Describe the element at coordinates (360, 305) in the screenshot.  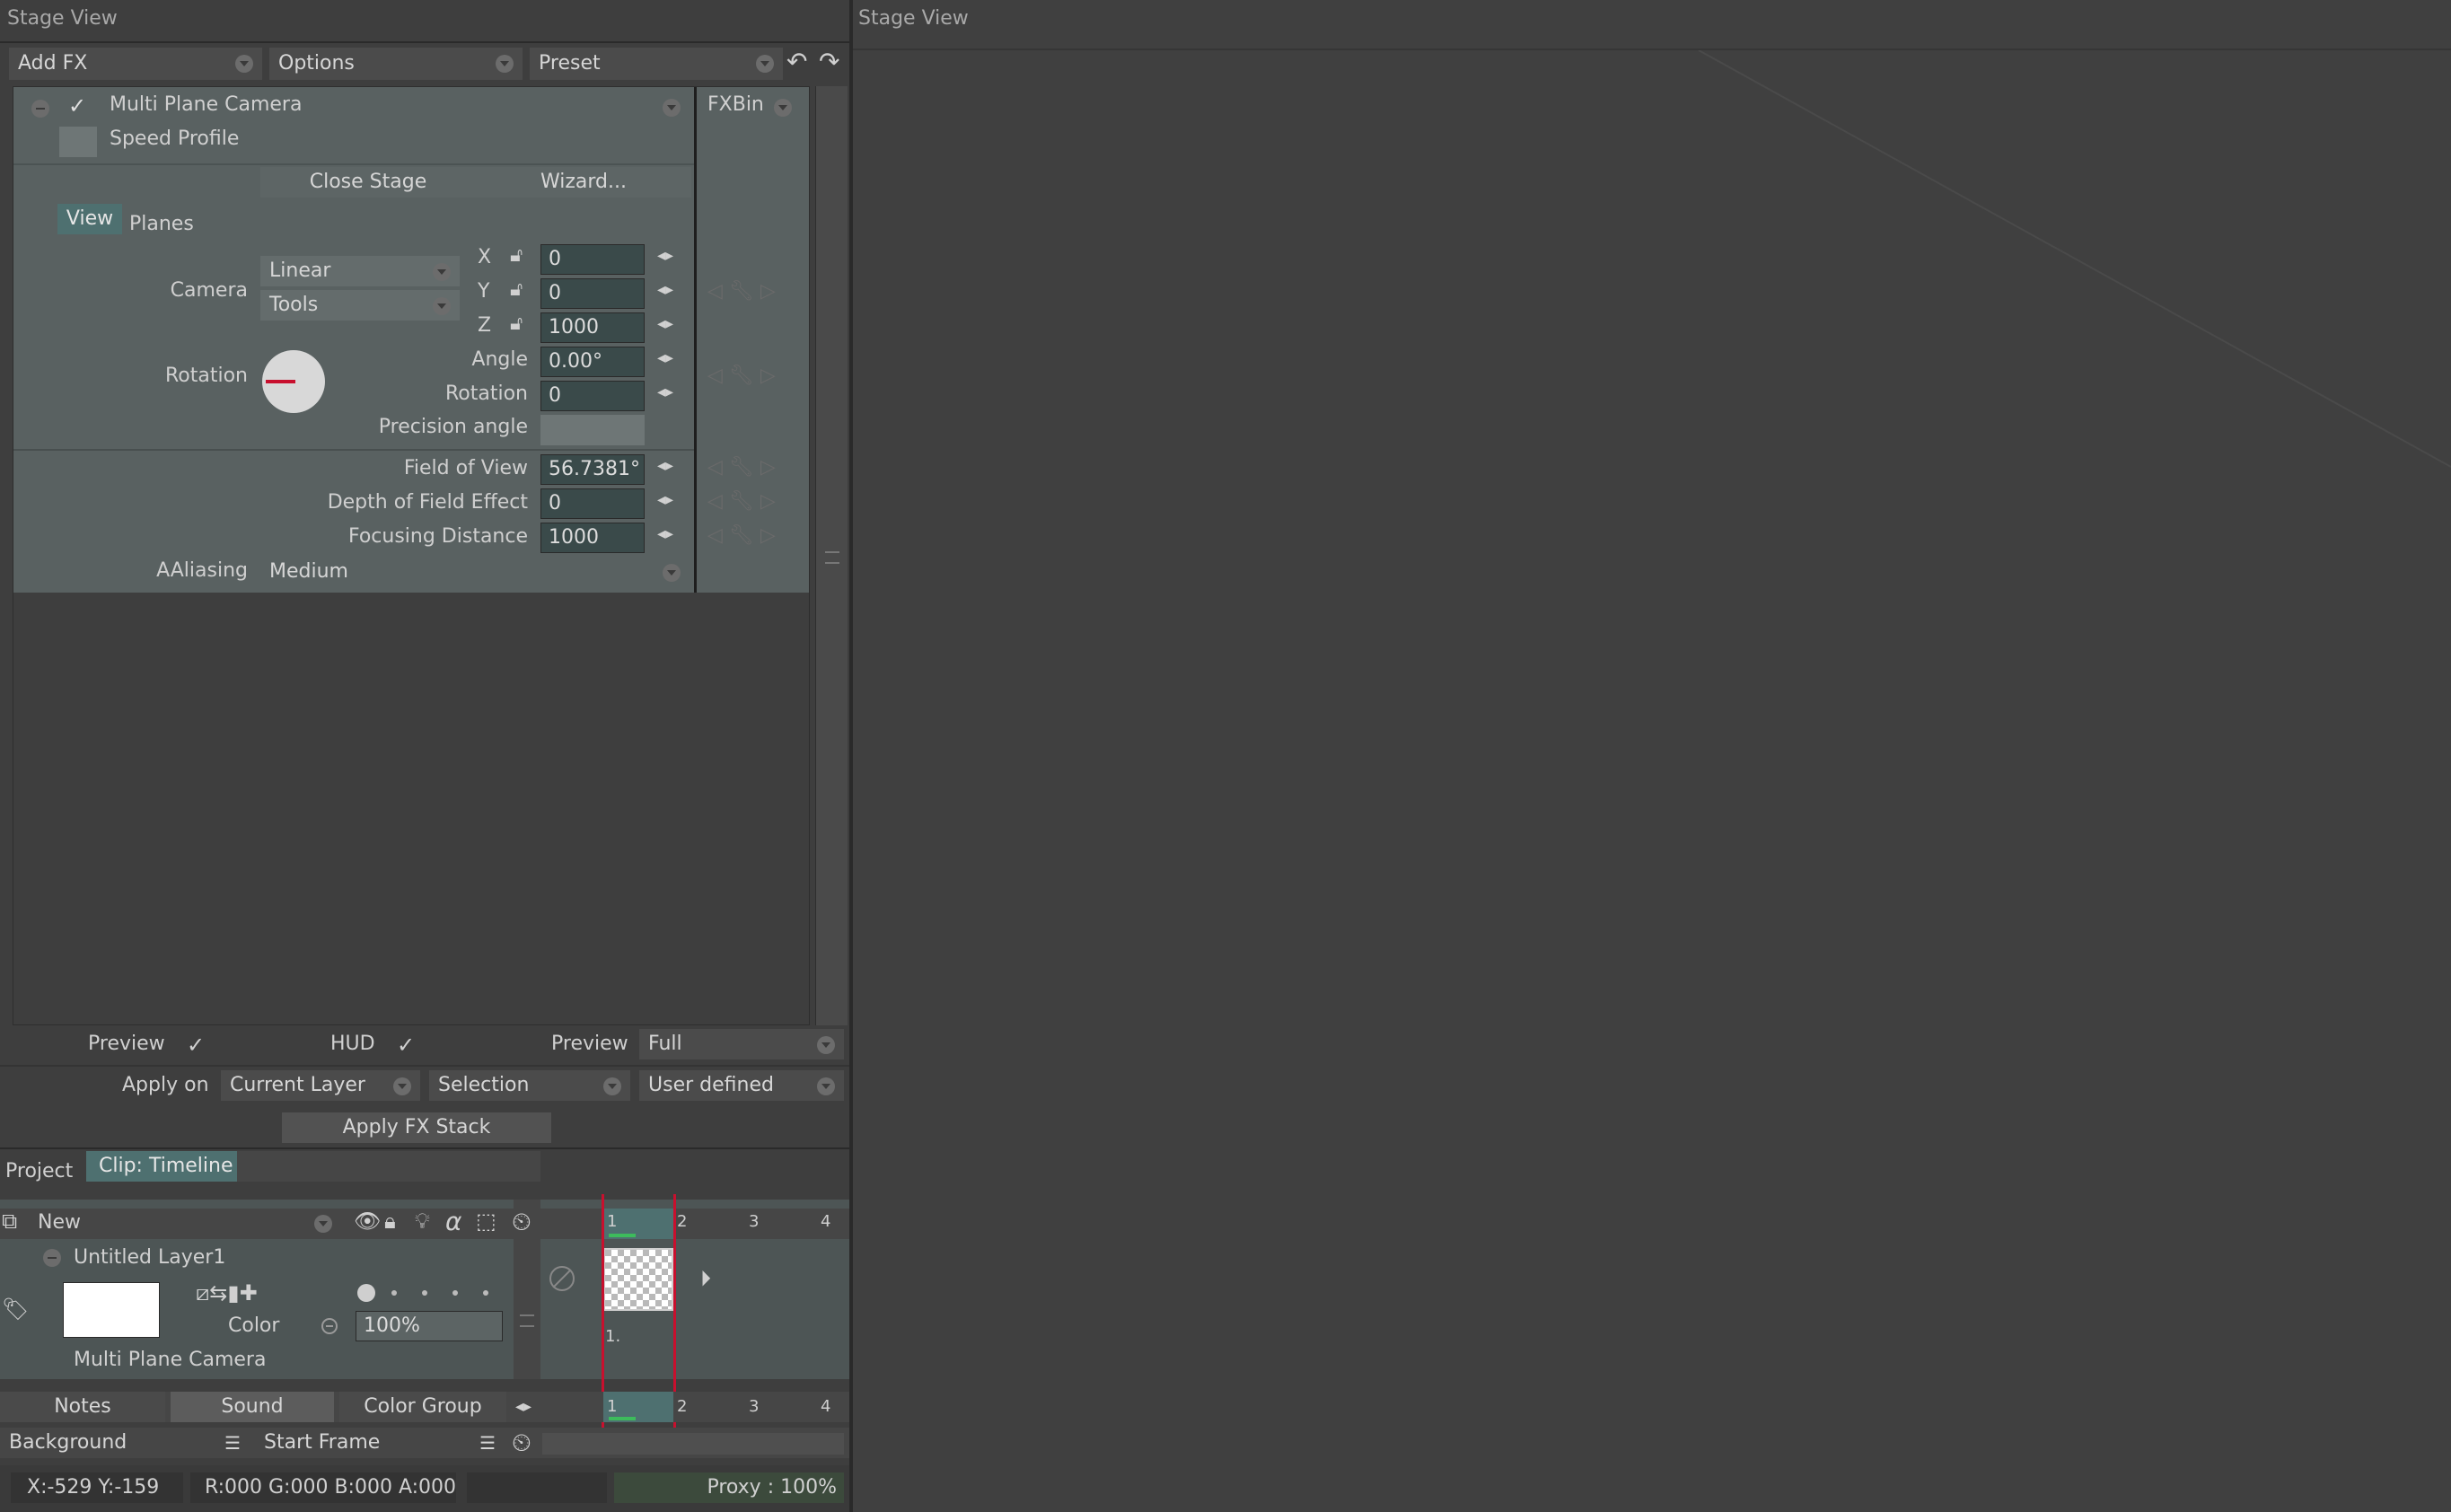
I see `camera-tools-dropdown: Tools` at that location.